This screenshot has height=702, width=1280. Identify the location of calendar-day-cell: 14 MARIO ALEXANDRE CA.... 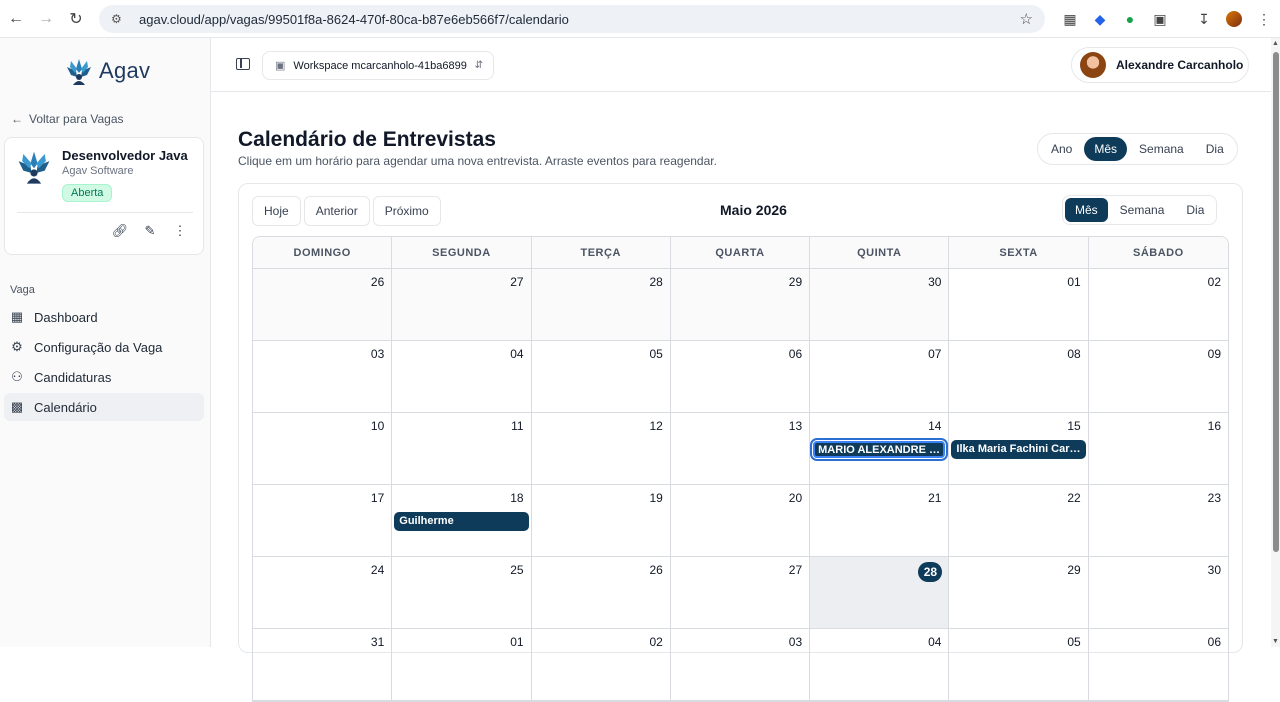
(880, 448).